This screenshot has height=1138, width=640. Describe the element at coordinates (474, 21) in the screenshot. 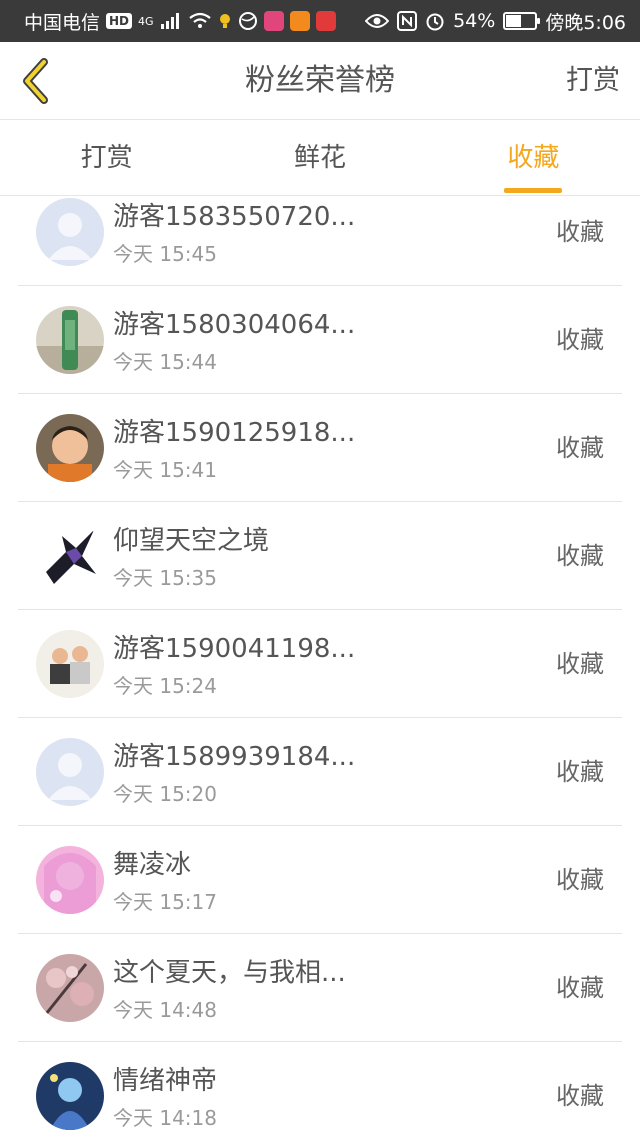

I see `battery-percent: 54%` at that location.